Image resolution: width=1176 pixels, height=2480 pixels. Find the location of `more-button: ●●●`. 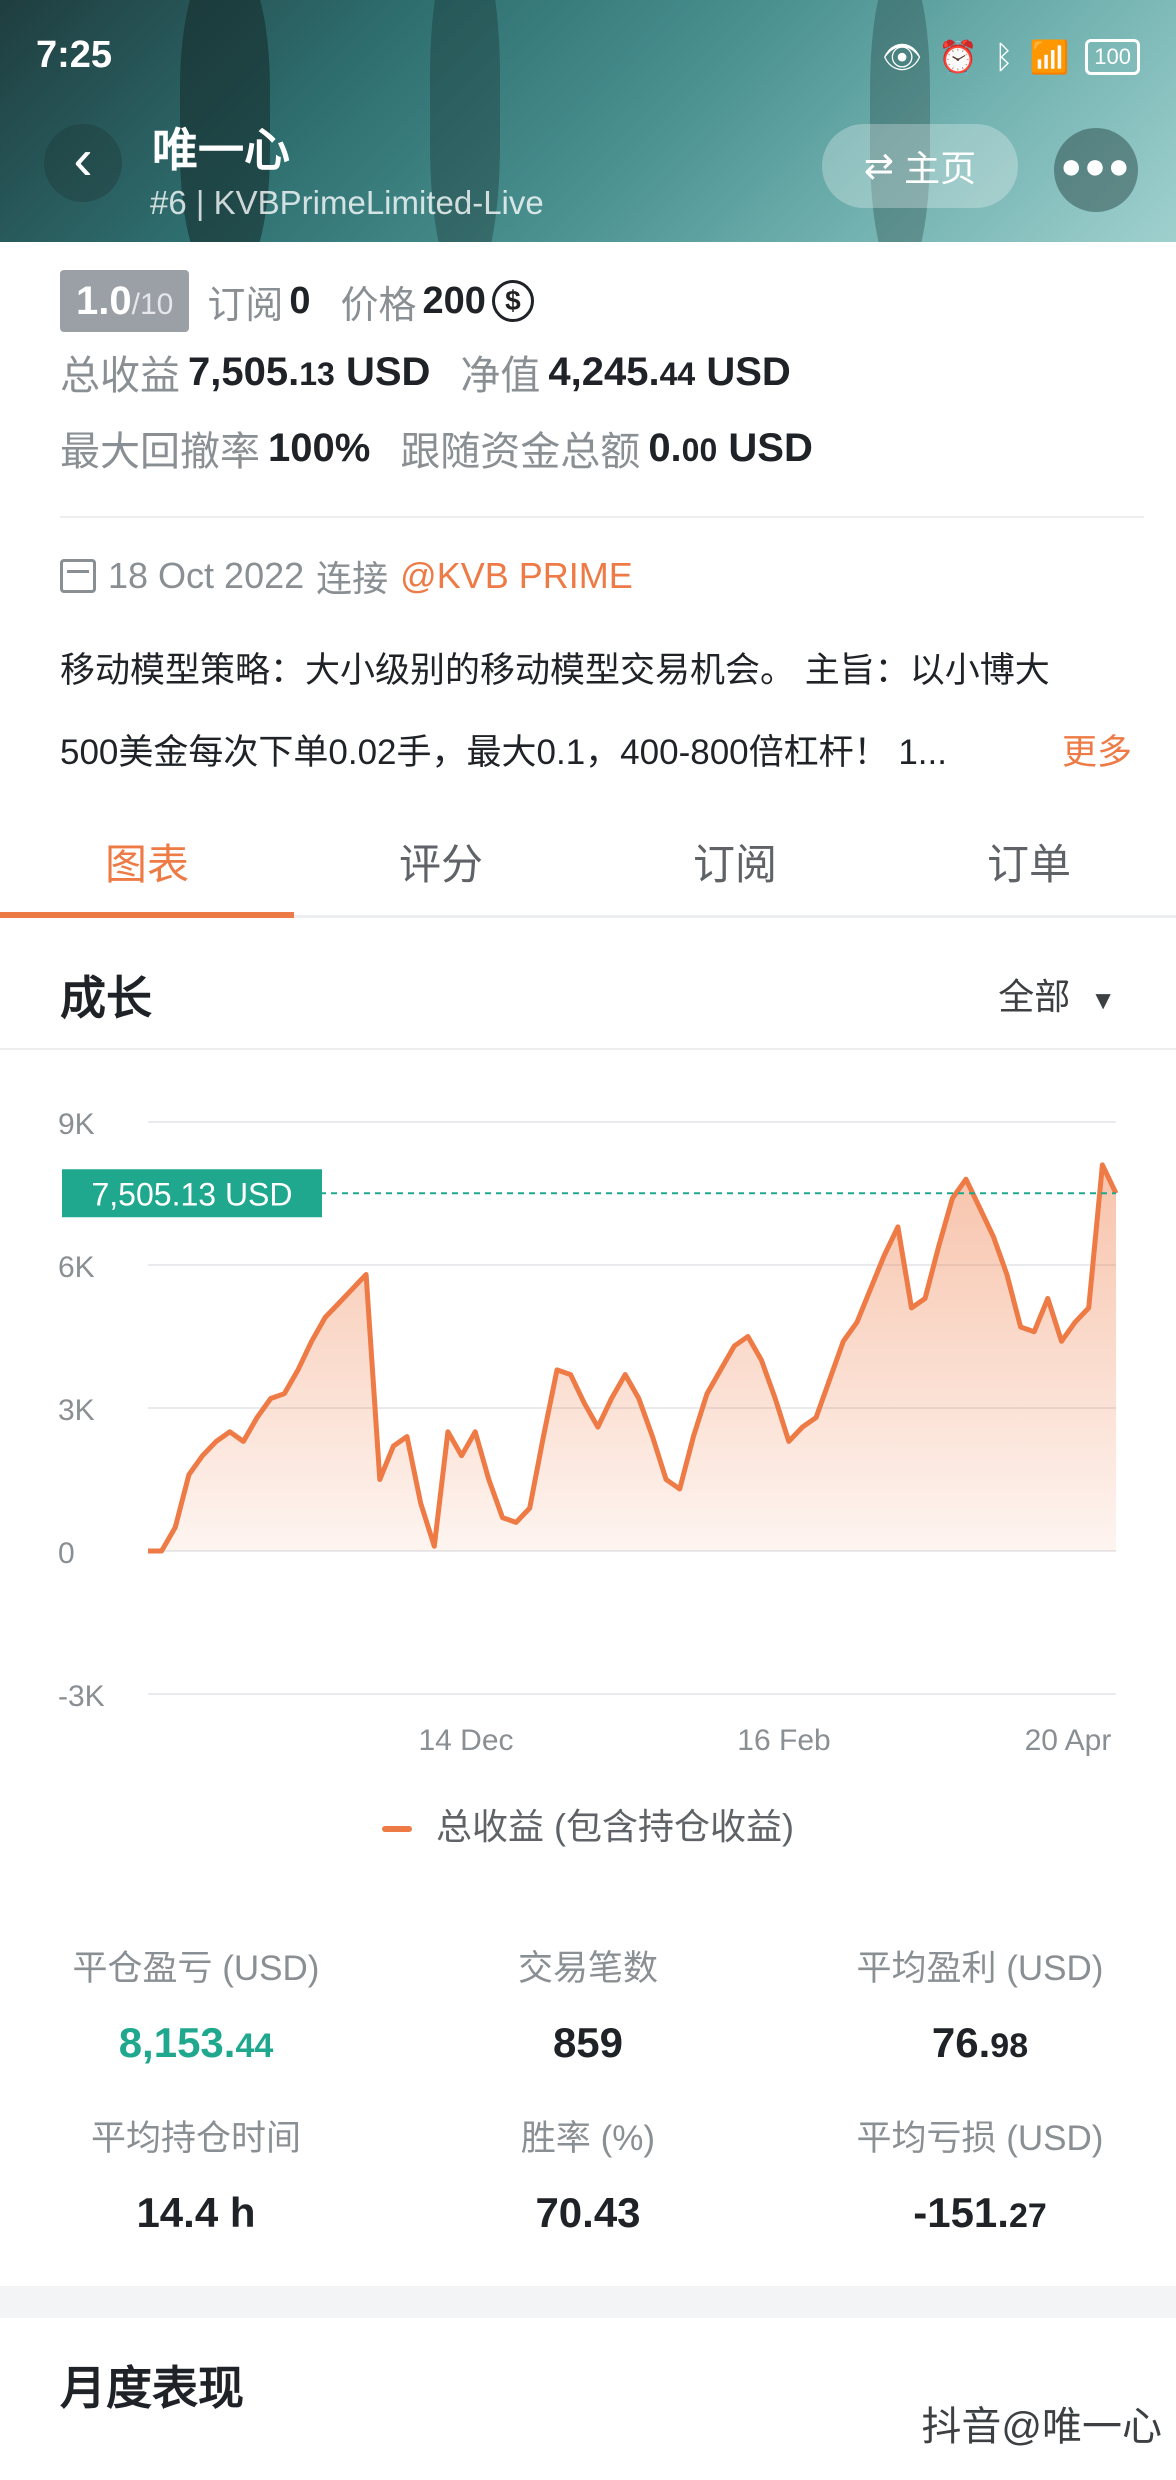

more-button: ●●● is located at coordinates (1096, 170).